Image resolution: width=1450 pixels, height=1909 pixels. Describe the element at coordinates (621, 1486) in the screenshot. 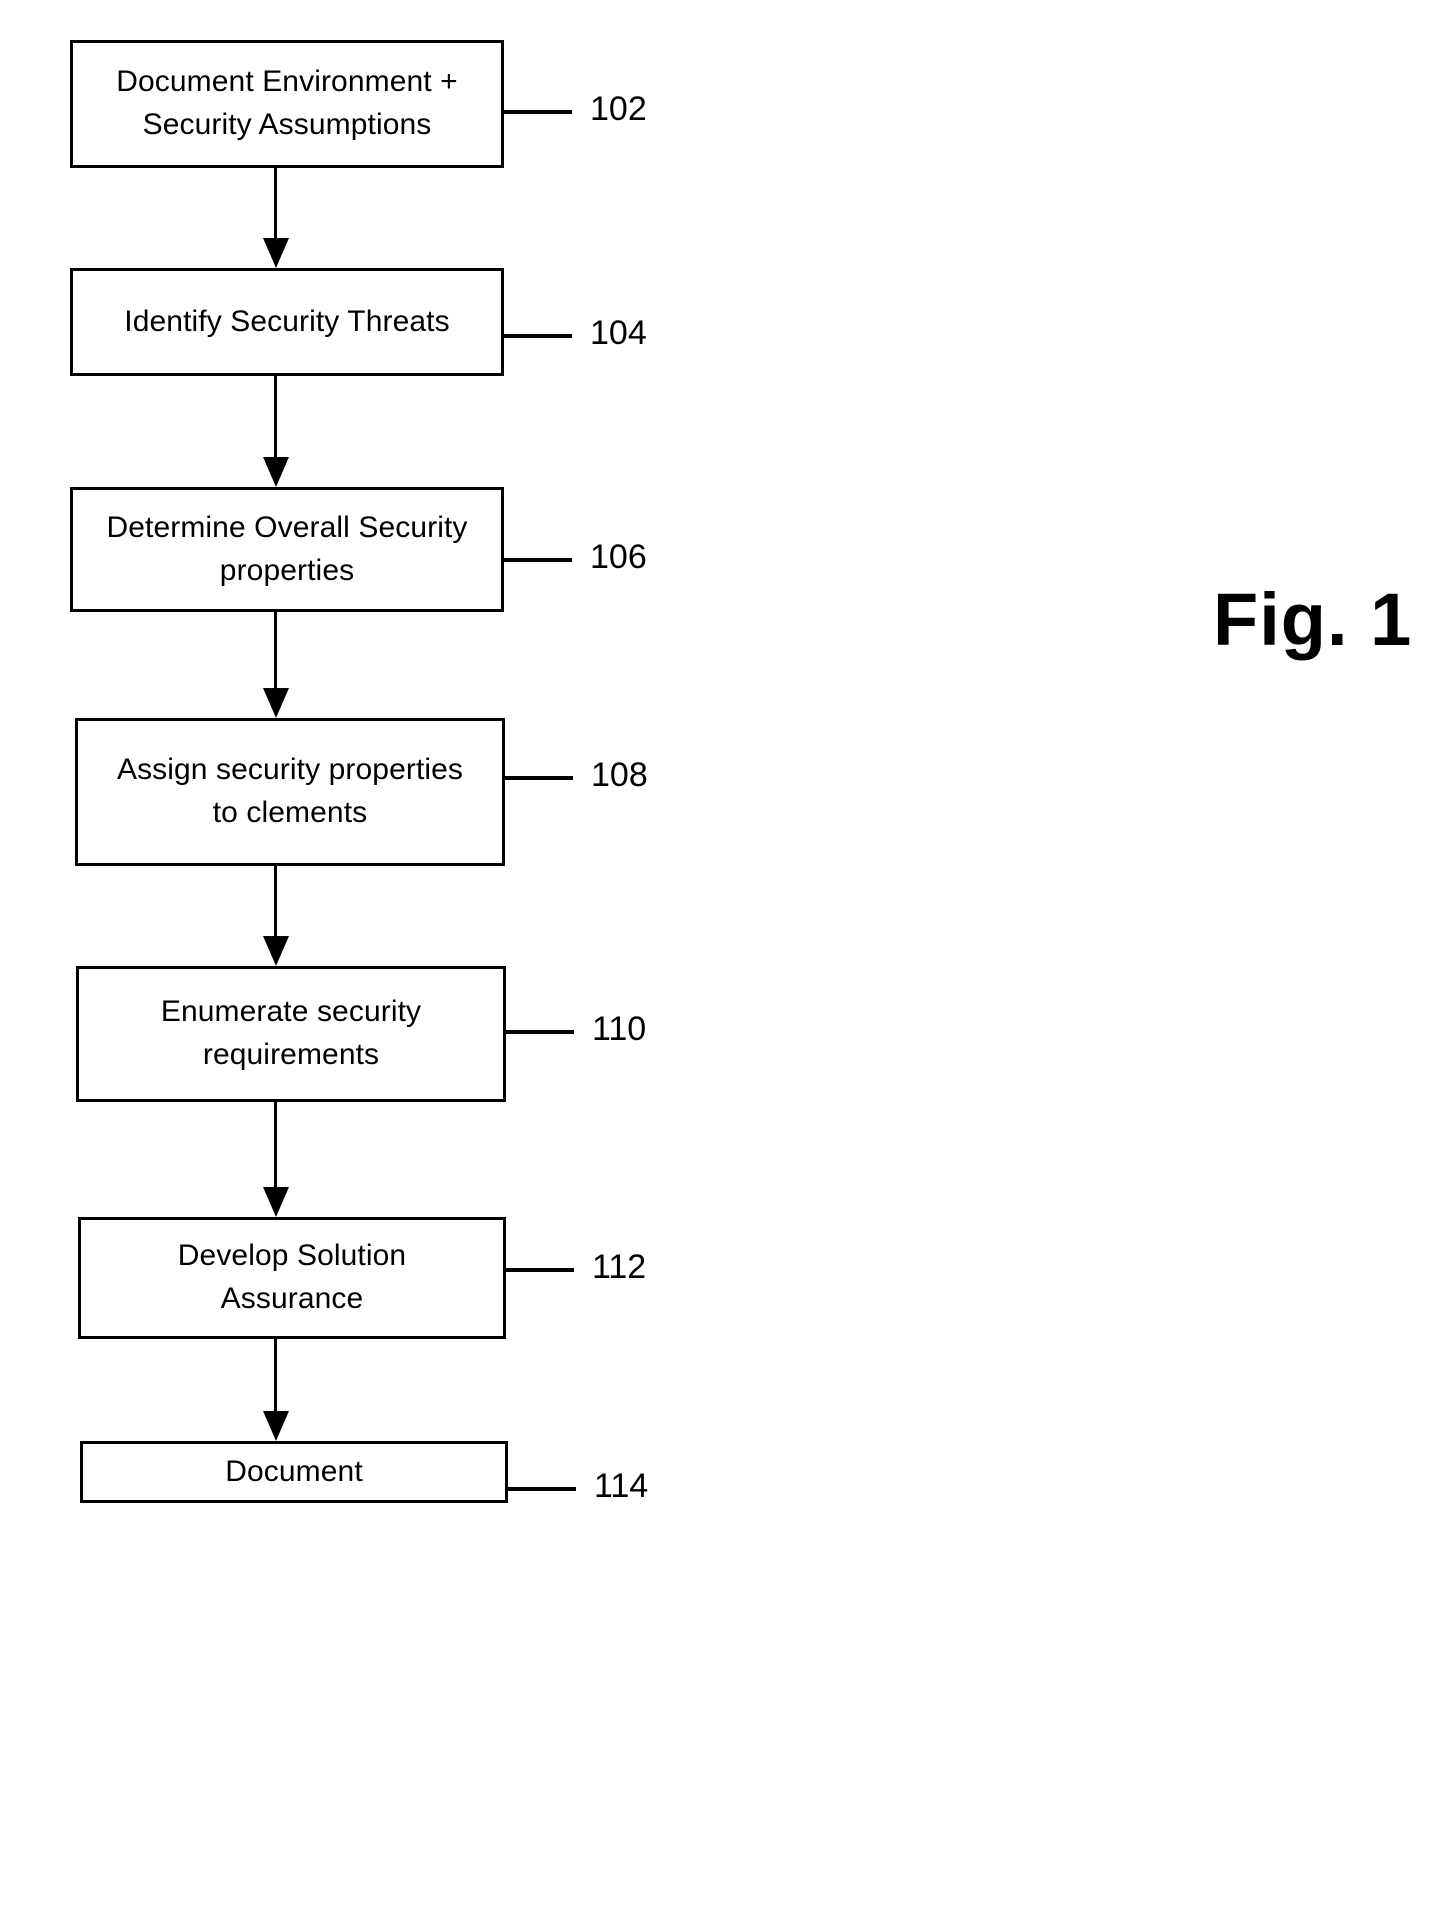

I see `reference-numeral-114: 114` at that location.